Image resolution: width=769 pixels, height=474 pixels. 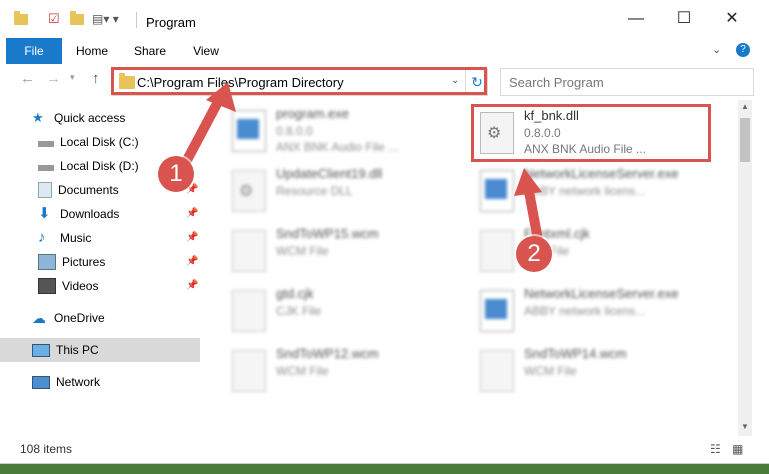 I want to click on callout-2: 2, so click(x=534, y=254).